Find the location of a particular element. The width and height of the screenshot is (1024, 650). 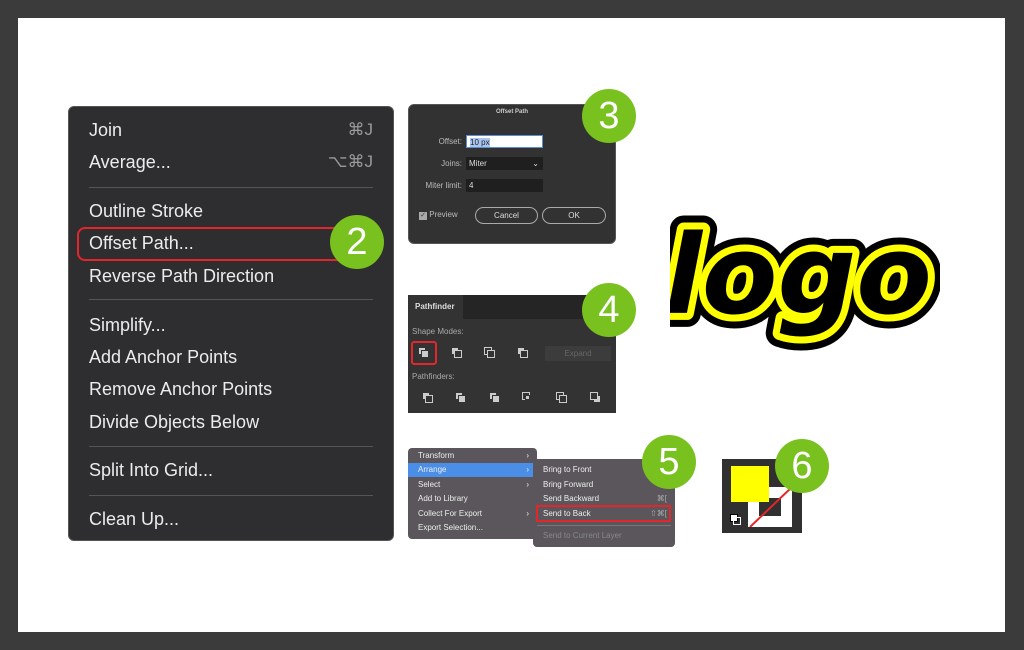

ok-button: OK is located at coordinates (574, 215).